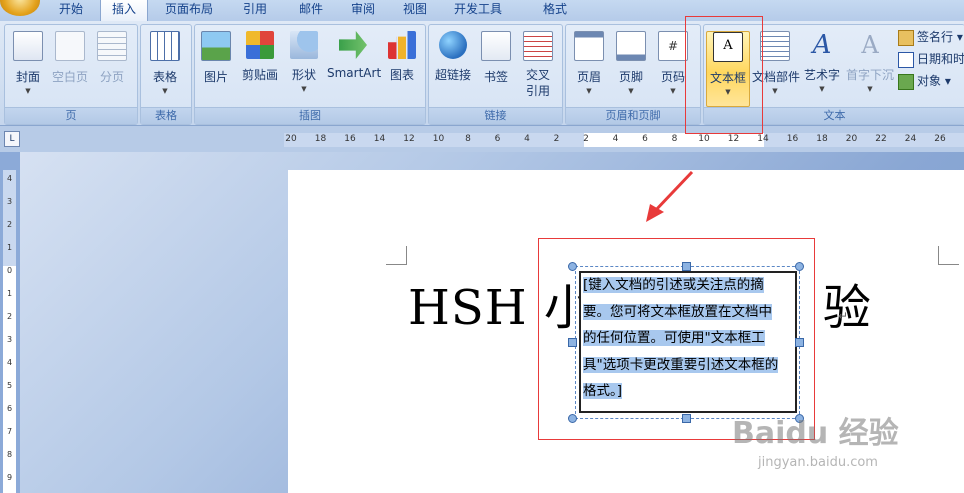 This screenshot has height=493, width=964. I want to click on ruler-bar: L 20 18 16 14 12 10 8 6 4 2 2 4 6 8 10 12 14 16 18 20 22 24 26, so click(482, 139).